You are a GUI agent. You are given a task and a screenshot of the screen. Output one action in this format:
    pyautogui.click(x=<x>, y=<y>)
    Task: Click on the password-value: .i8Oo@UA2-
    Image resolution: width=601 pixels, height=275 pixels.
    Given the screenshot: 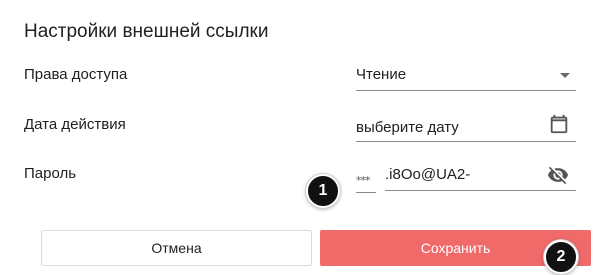 What is the action you would take?
    pyautogui.click(x=428, y=174)
    